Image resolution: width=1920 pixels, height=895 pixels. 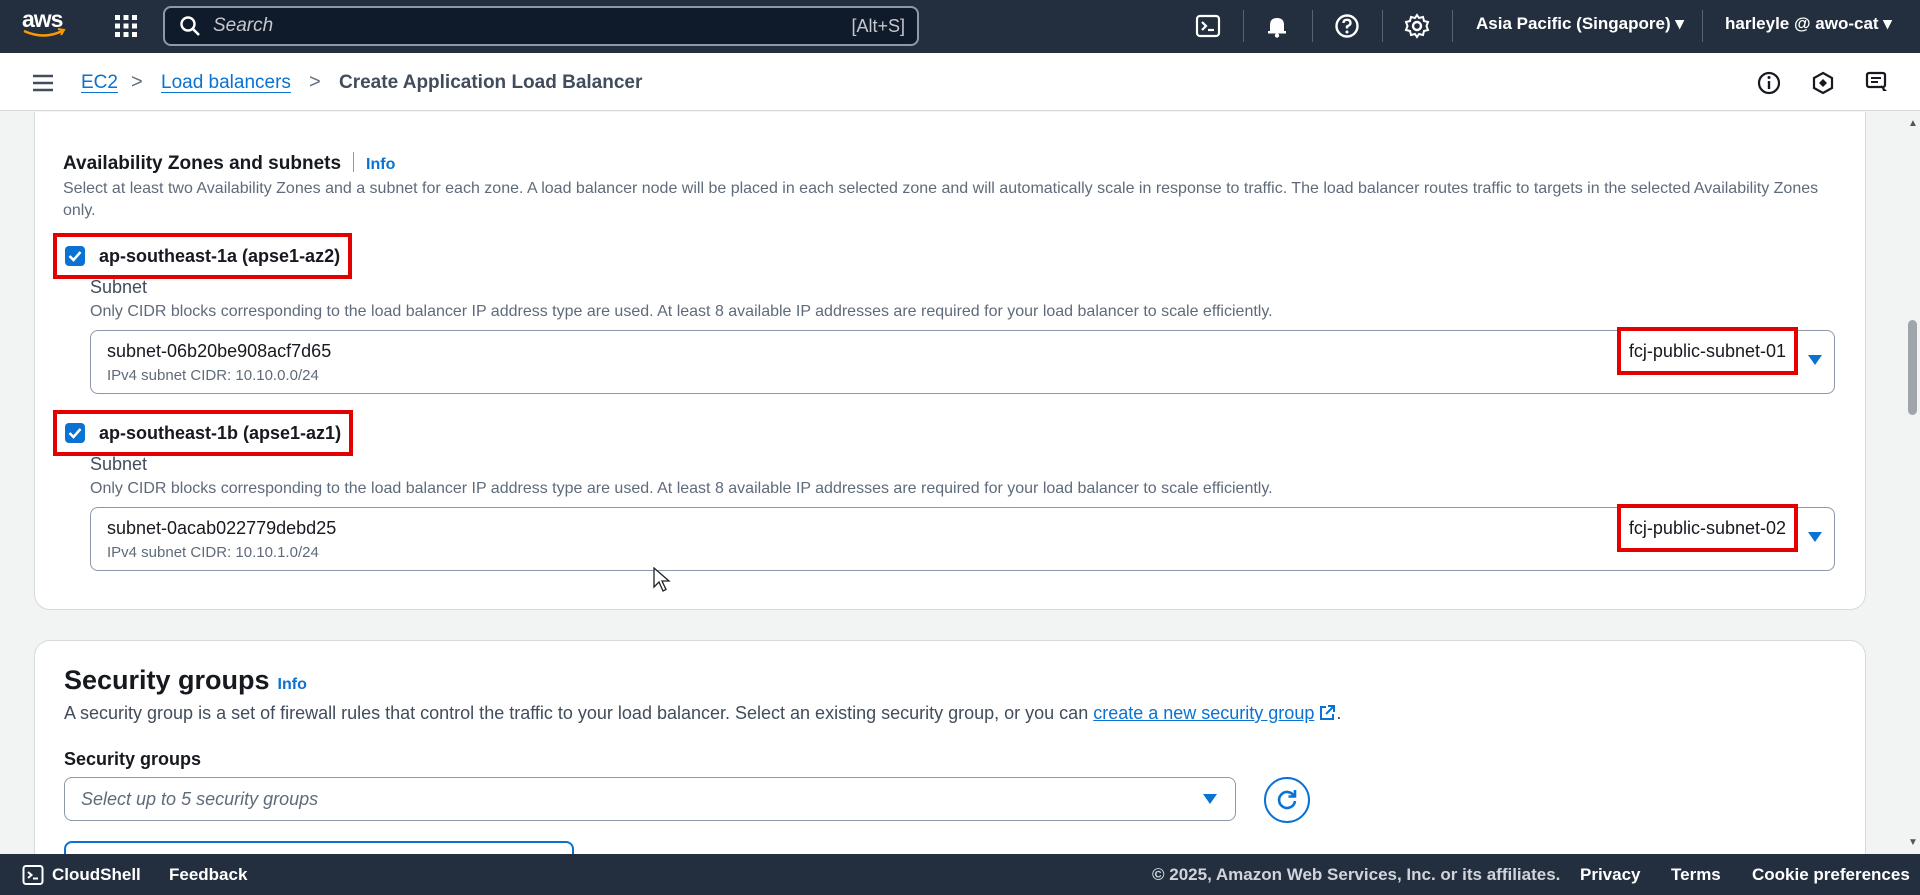 What do you see at coordinates (1610, 875) in the screenshot?
I see `privacy-link: Privacy` at bounding box center [1610, 875].